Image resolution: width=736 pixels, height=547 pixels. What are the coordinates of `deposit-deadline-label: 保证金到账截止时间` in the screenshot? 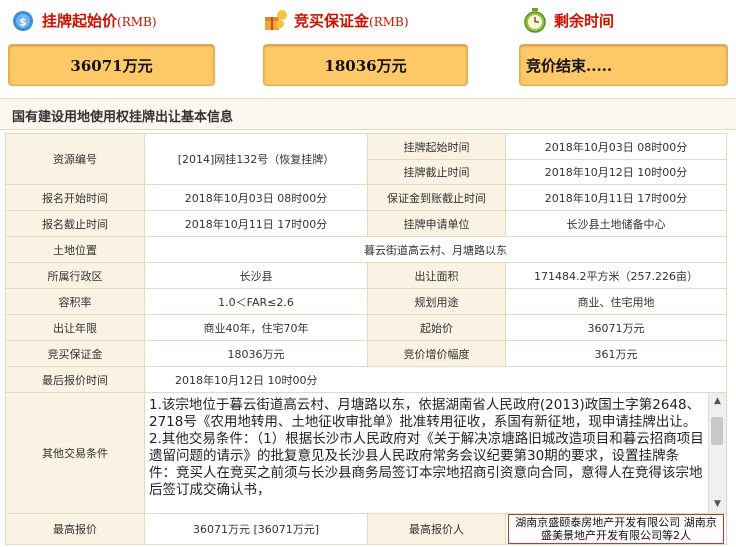 It's located at (436, 197).